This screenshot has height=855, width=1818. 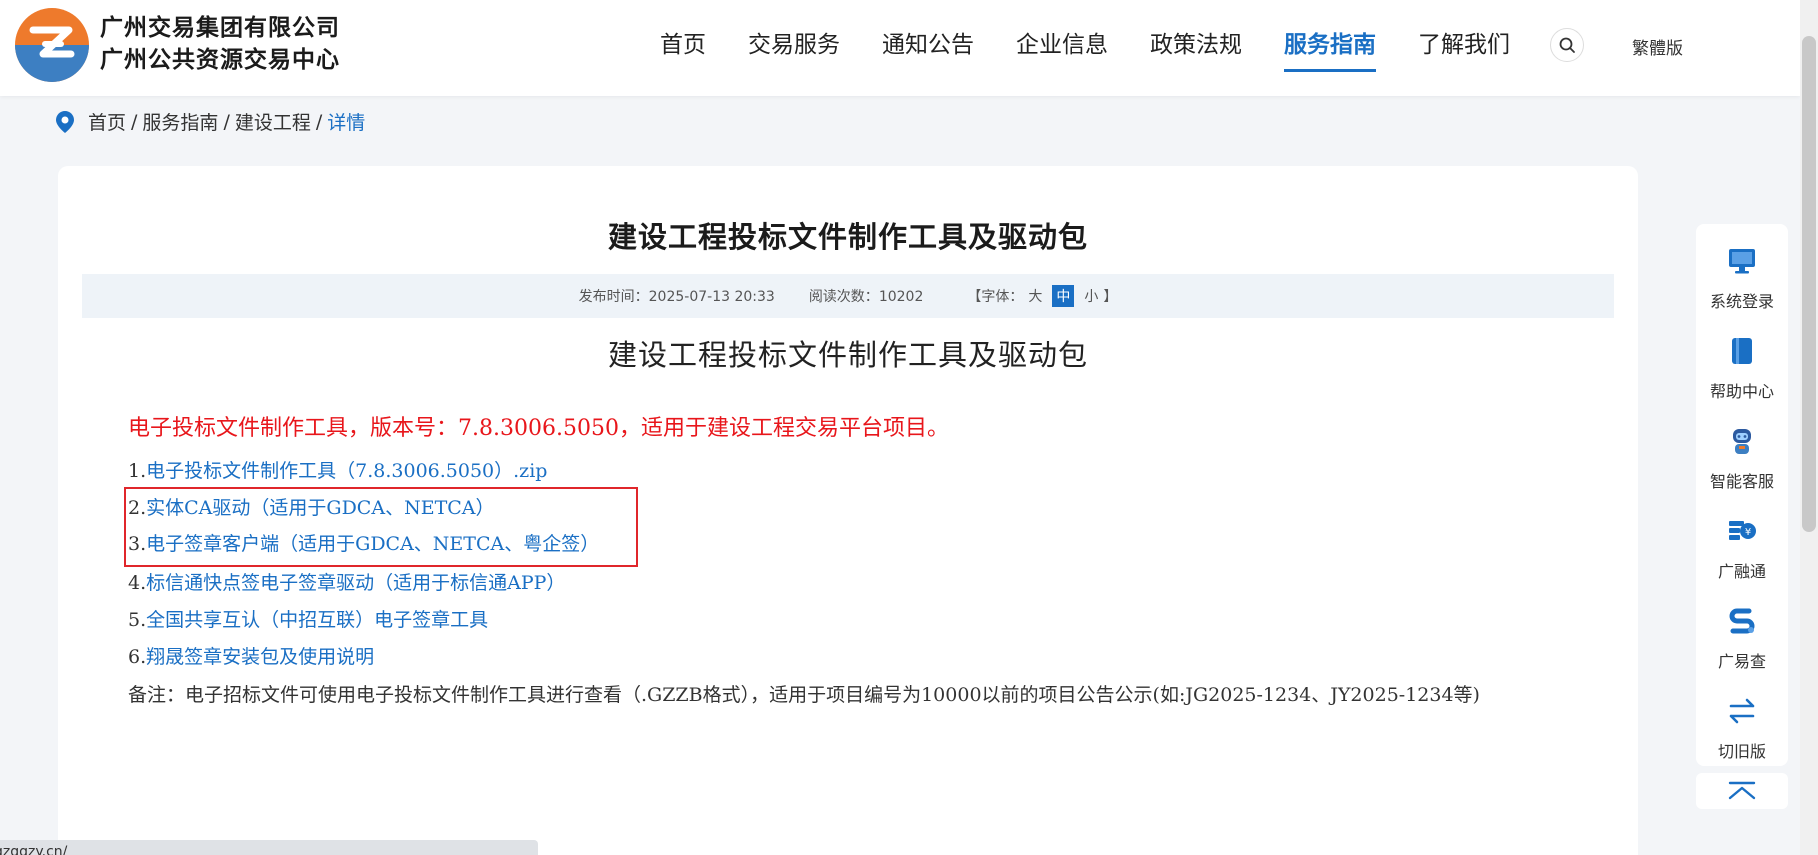 I want to click on sidebar-item-label: 系统登录, so click(x=1741, y=301).